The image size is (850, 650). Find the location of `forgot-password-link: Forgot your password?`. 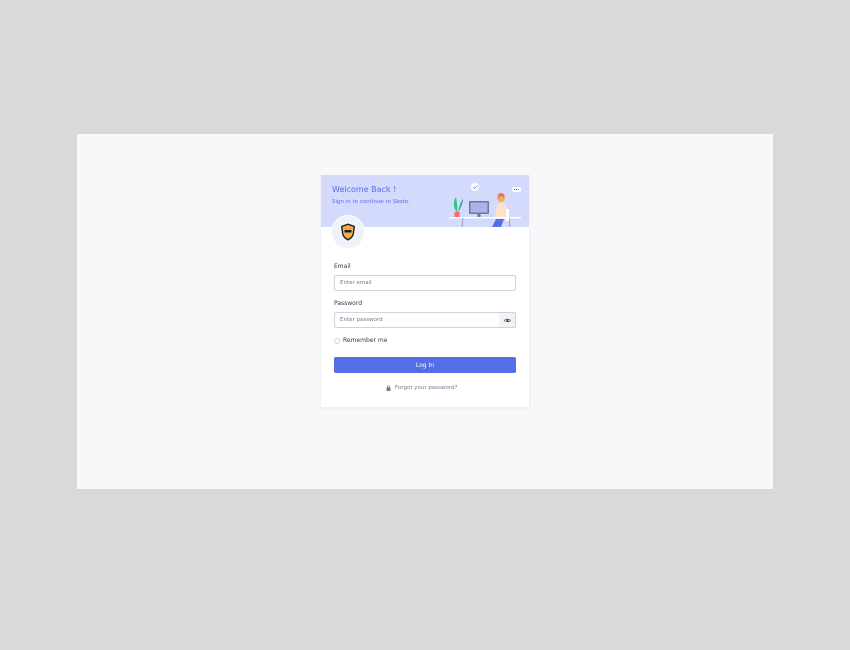

forgot-password-link: Forgot your password? is located at coordinates (421, 388).